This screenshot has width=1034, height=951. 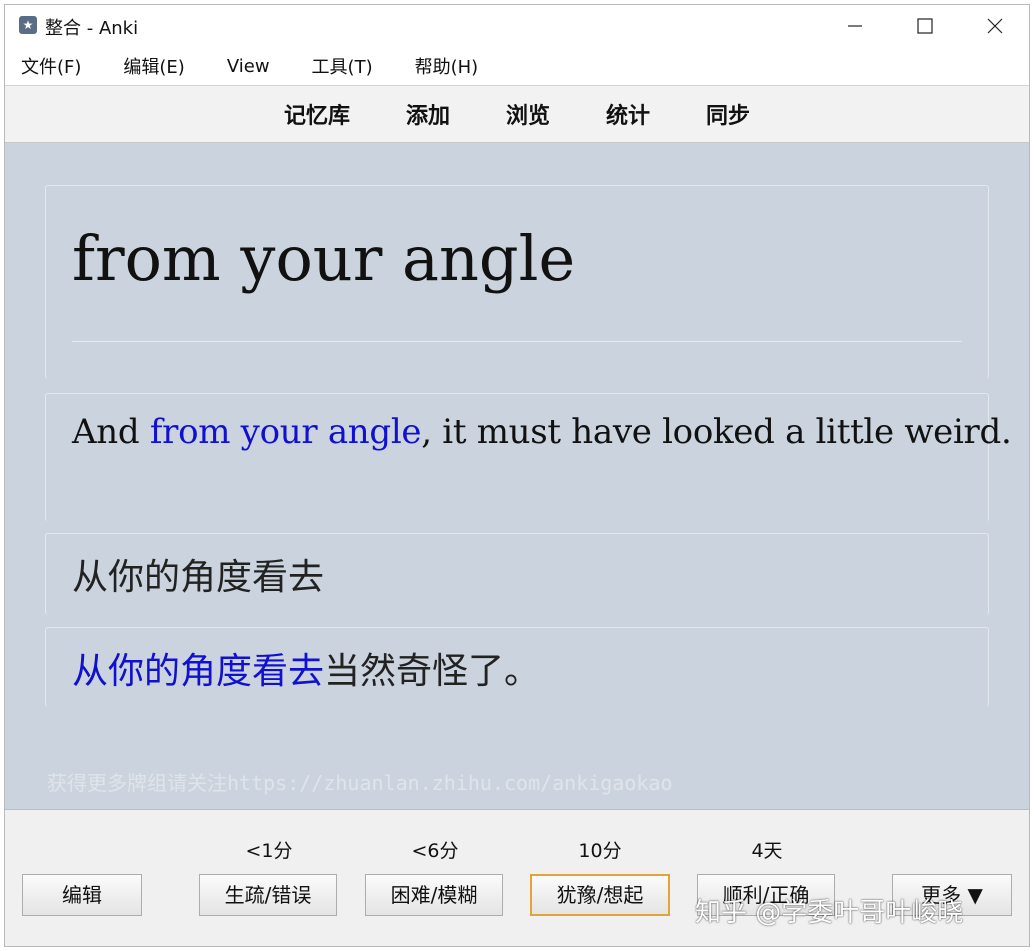 What do you see at coordinates (428, 114) in the screenshot?
I see `toolbar-add: 添加` at bounding box center [428, 114].